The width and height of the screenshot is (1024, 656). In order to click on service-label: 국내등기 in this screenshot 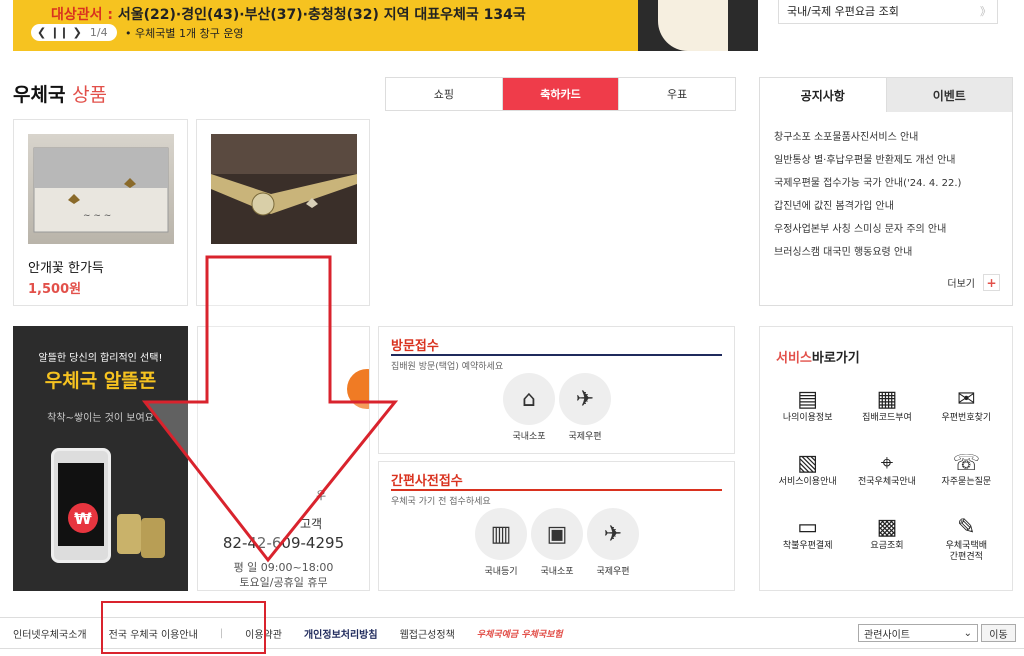, I will do `click(501, 572)`.